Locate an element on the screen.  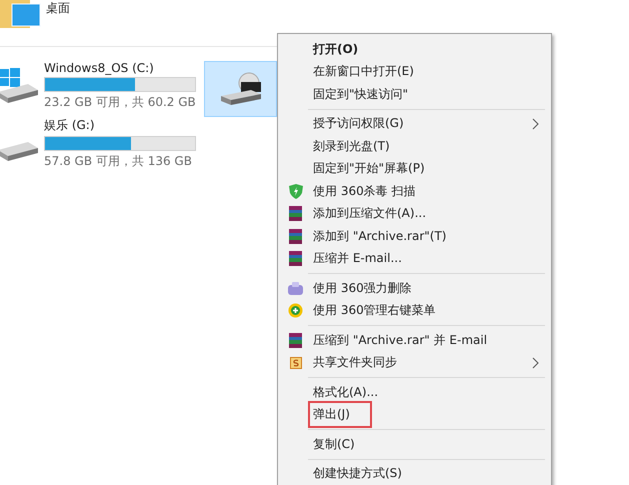
dvd-drive-icon is located at coordinates (240, 89).